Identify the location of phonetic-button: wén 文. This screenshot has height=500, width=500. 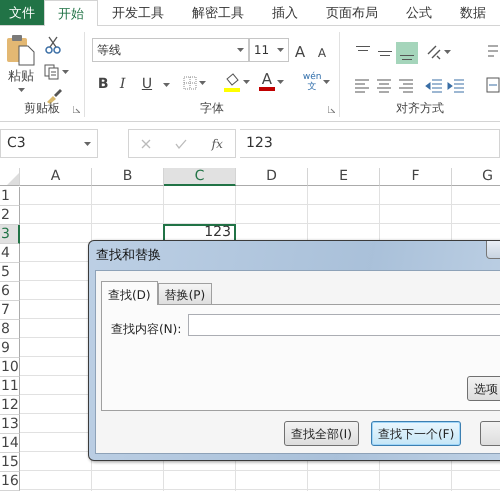
(316, 82).